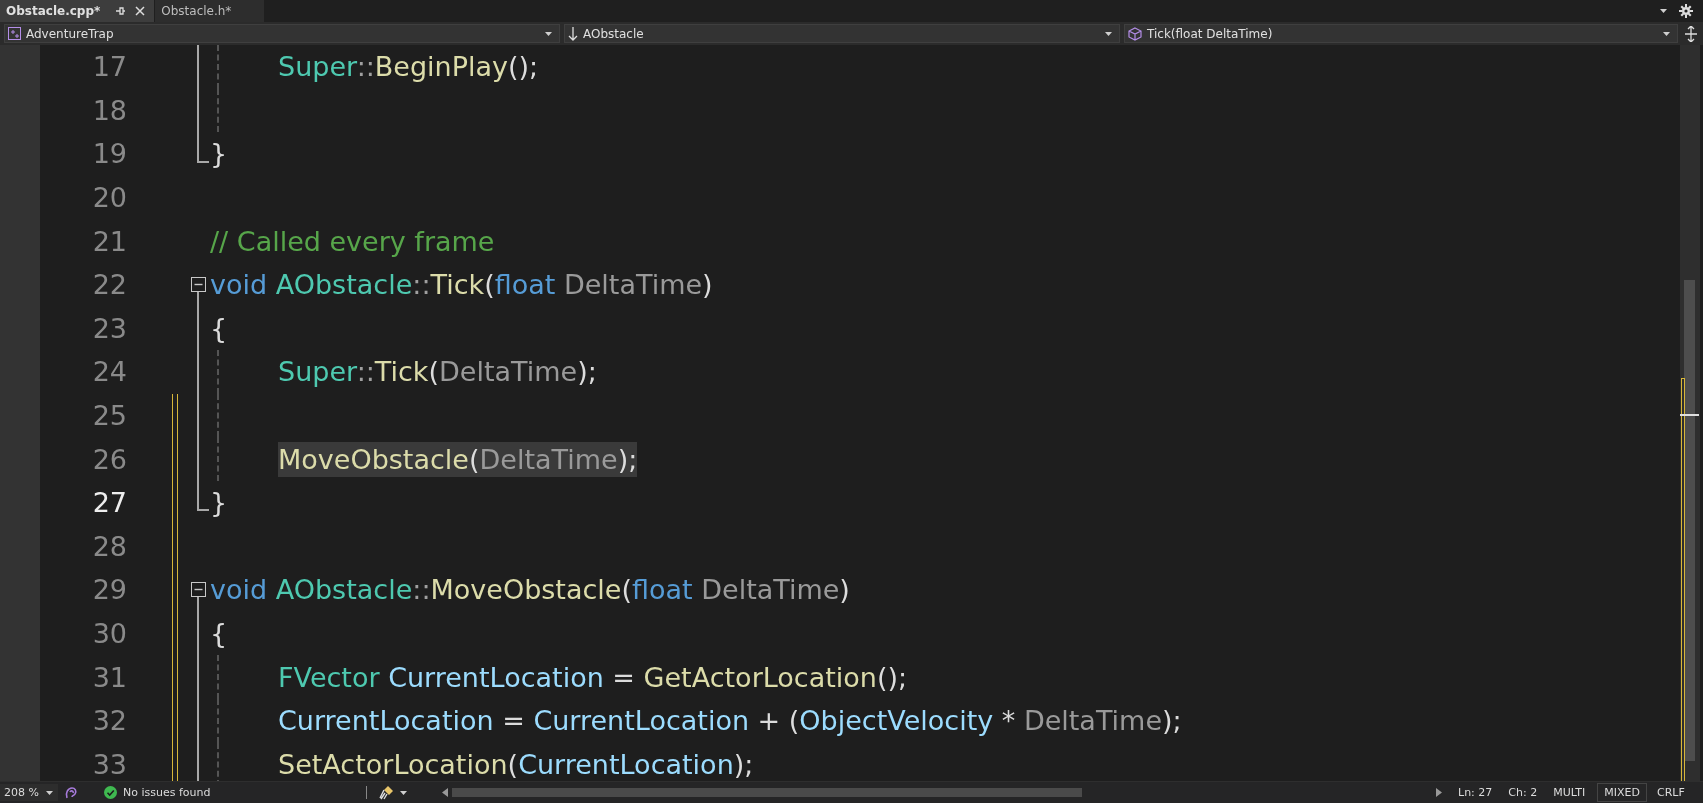 Image resolution: width=1703 pixels, height=803 pixels. I want to click on line-number: 27, so click(109, 503).